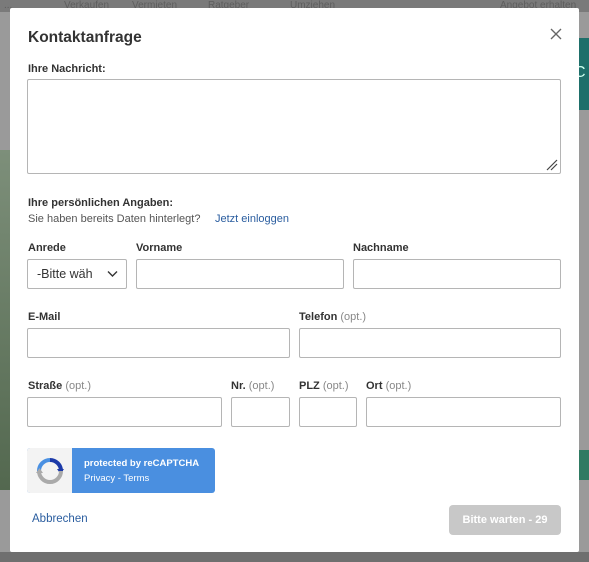  Describe the element at coordinates (335, 386) in the screenshot. I see `plz-optional: (opt.)` at that location.